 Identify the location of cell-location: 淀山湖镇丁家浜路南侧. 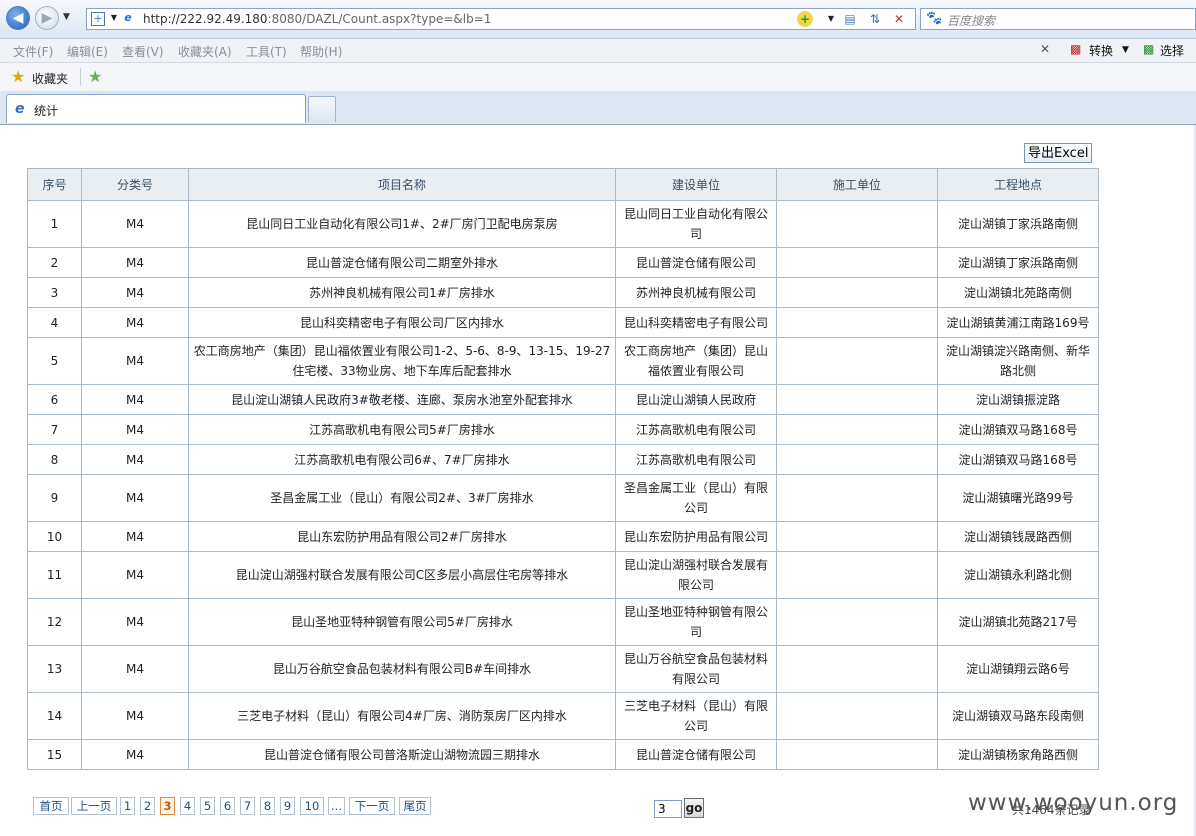
(1018, 224).